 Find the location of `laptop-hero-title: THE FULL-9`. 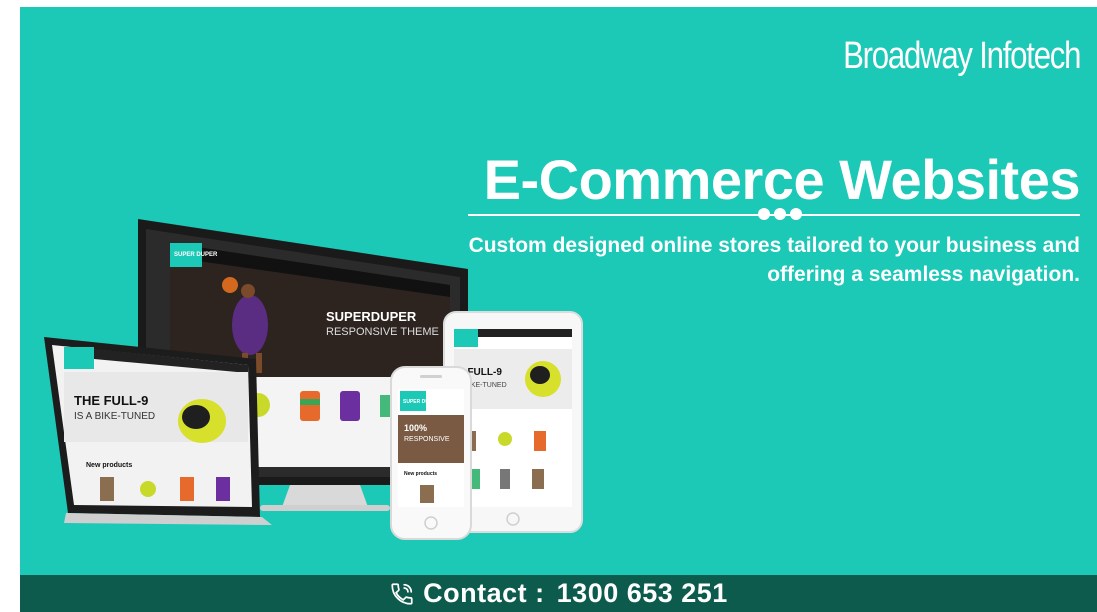

laptop-hero-title: THE FULL-9 is located at coordinates (111, 400).